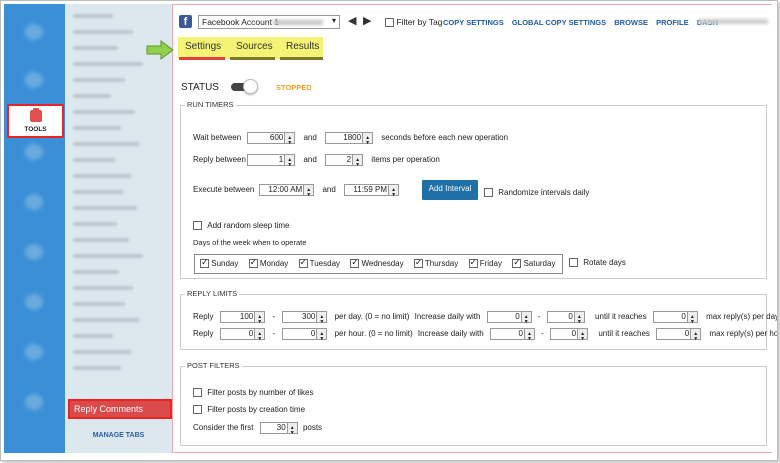 This screenshot has width=780, height=463. Describe the element at coordinates (303, 263) in the screenshot. I see `tuesday-checkbox` at that location.